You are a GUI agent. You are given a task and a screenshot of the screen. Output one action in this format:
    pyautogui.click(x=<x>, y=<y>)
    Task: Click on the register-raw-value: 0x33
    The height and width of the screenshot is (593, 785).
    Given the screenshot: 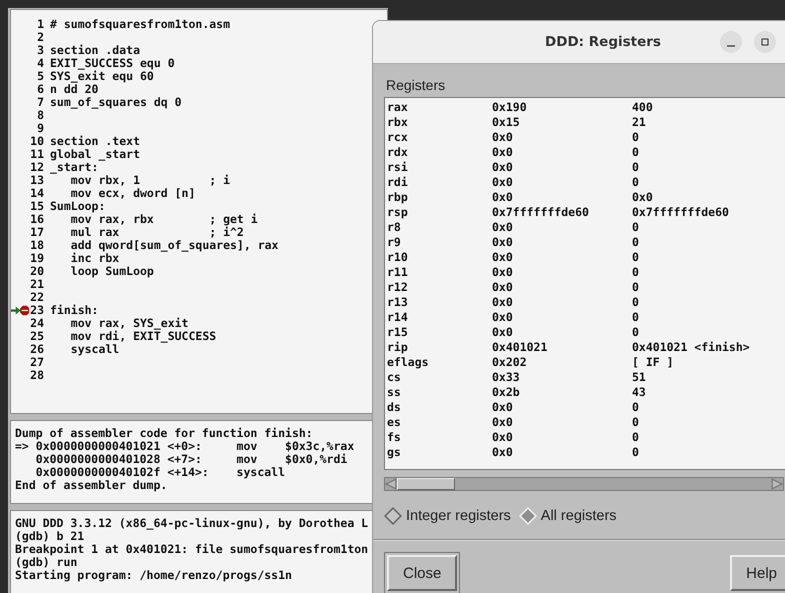 What is the action you would take?
    pyautogui.click(x=506, y=377)
    